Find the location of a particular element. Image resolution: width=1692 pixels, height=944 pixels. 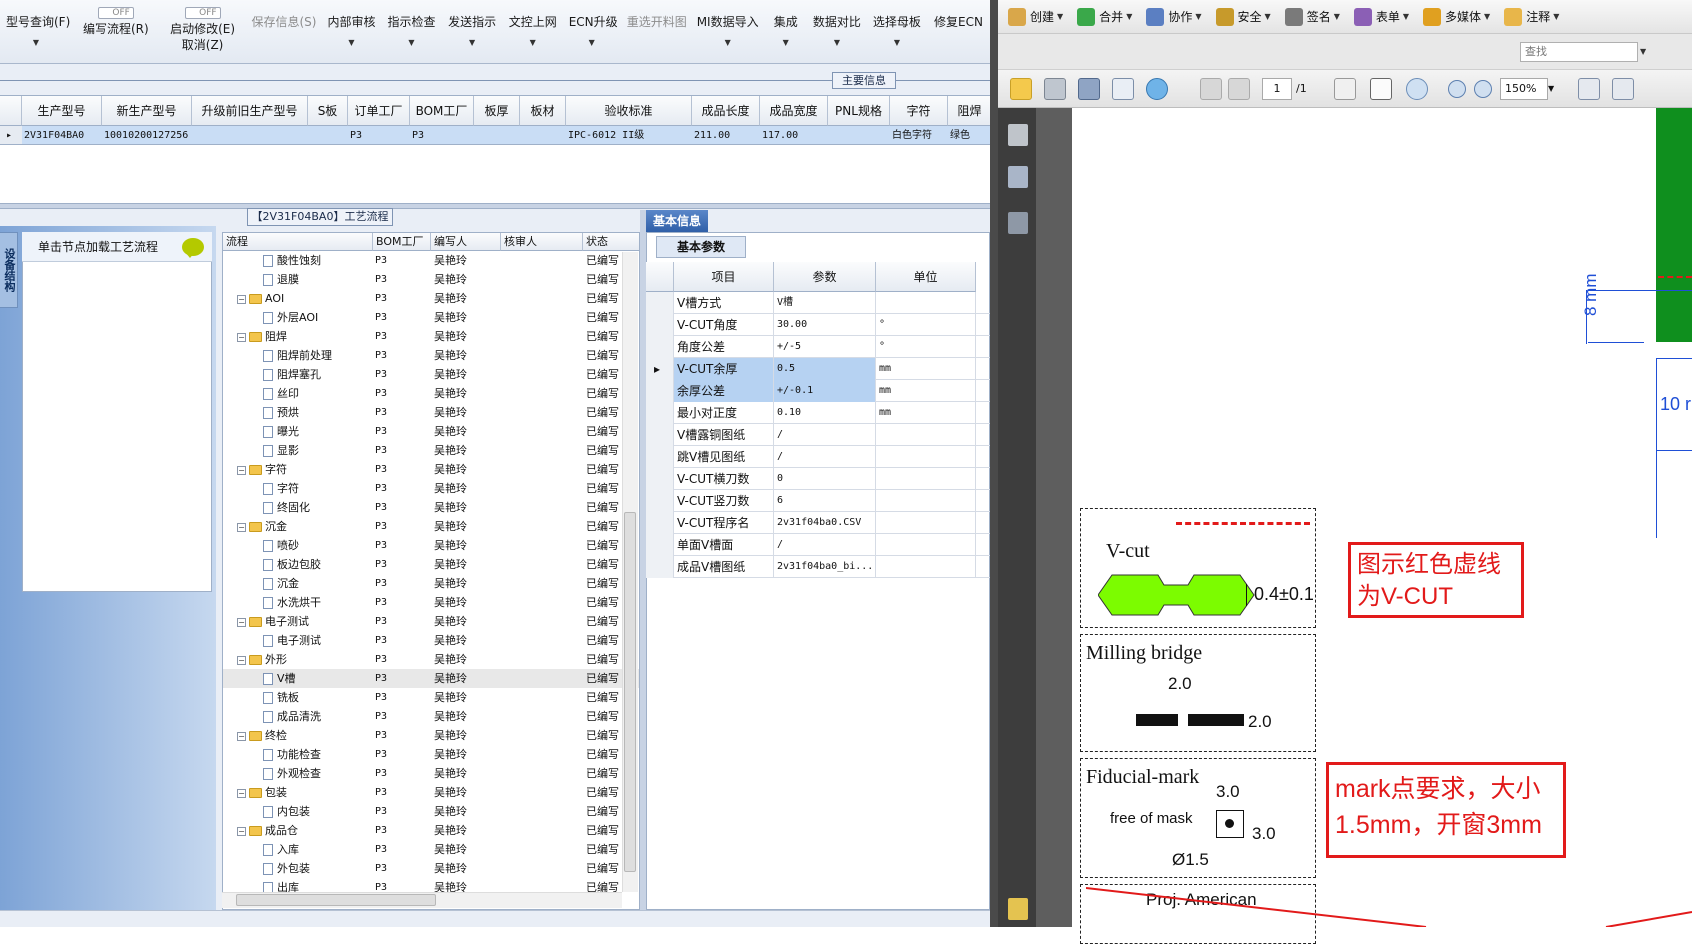

tree-row: 功能检查 P3 吴艳玲 已编写 is located at coordinates (431, 754).